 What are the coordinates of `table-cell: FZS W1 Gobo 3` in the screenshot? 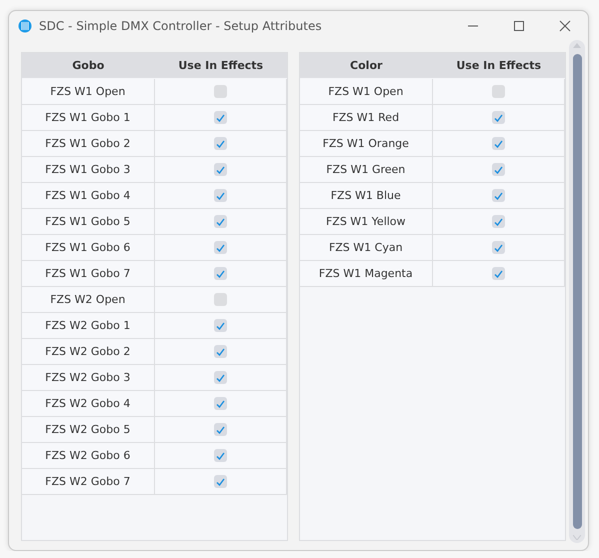 It's located at (88, 170).